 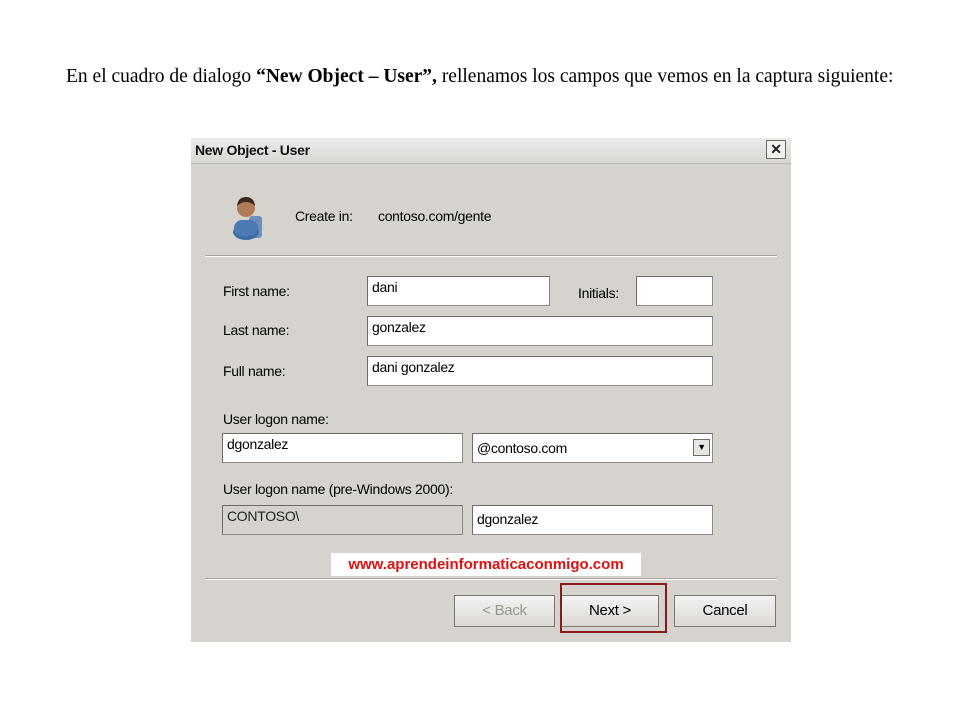 What do you see at coordinates (592, 448) in the screenshot?
I see `domain-dropdown: @contoso.com ▼` at bounding box center [592, 448].